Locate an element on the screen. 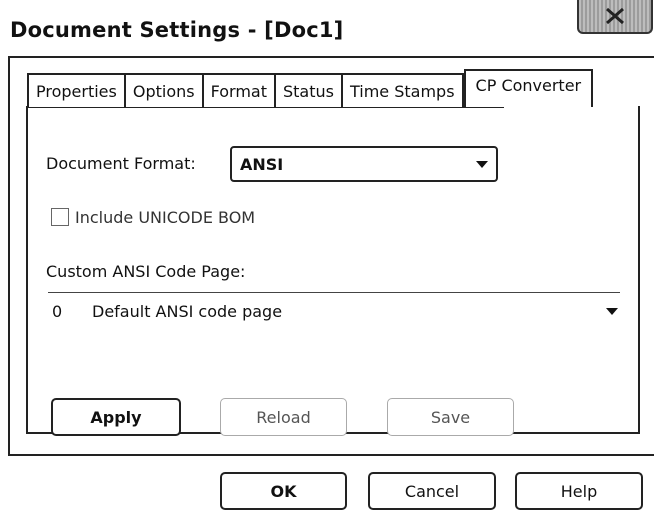 The height and width of the screenshot is (523, 655). close-button is located at coordinates (615, 17).